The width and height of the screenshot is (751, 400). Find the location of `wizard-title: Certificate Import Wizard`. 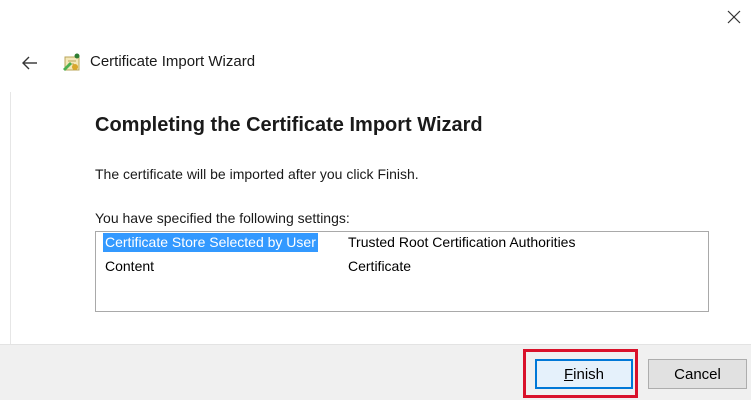

wizard-title: Certificate Import Wizard is located at coordinates (173, 61).